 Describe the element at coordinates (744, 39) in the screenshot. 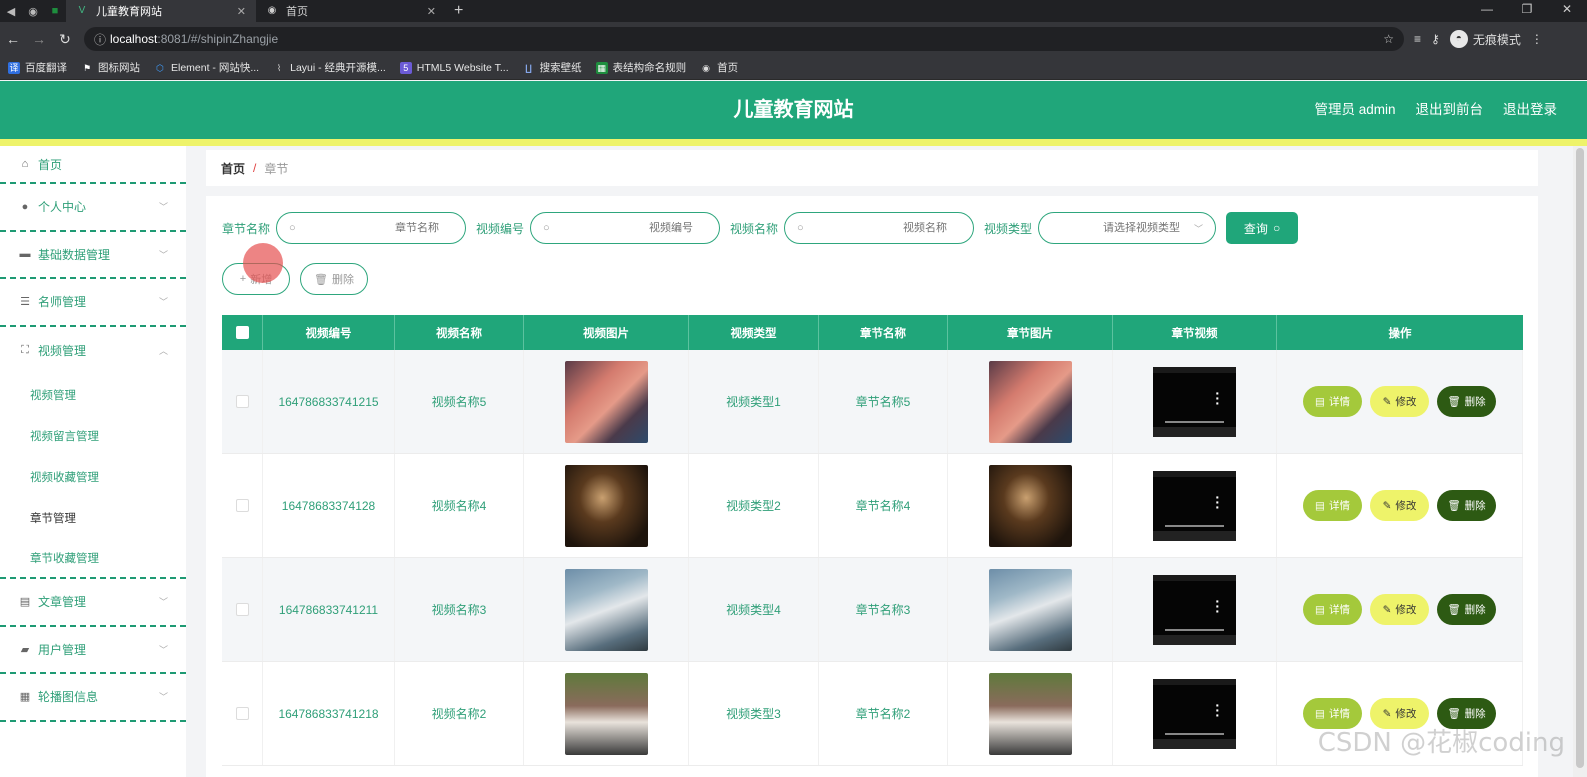

I see `url-field: ⓘ localhost :8081/#/shipinZhangjie ☆` at that location.